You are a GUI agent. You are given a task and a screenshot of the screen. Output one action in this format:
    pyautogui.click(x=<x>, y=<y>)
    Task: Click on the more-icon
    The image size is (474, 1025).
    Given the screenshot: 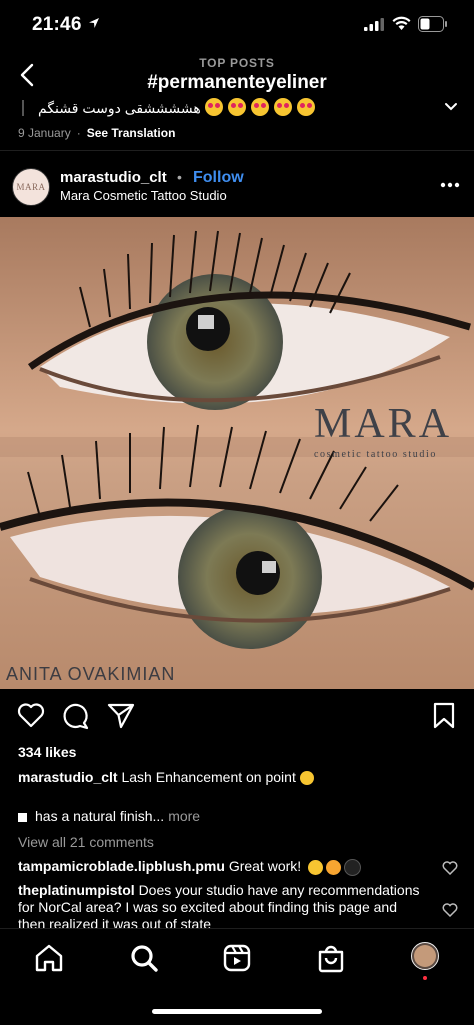 What is the action you would take?
    pyautogui.click(x=450, y=185)
    